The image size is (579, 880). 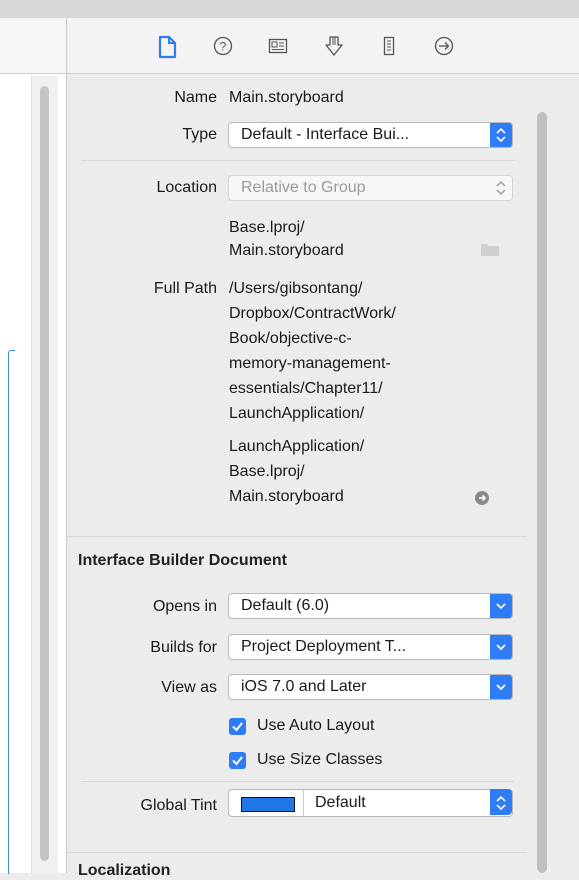 What do you see at coordinates (278, 46) in the screenshot?
I see `identity-inspector-icon` at bounding box center [278, 46].